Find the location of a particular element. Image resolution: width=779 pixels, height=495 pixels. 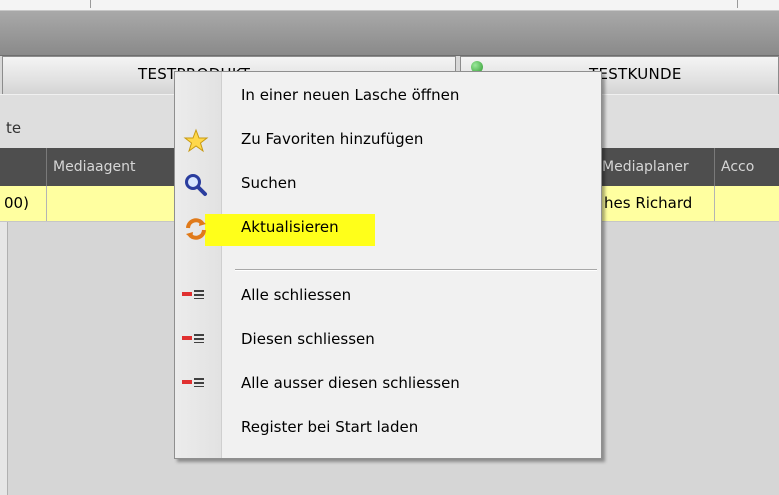

table-cell: hes Richard is located at coordinates (655, 203).